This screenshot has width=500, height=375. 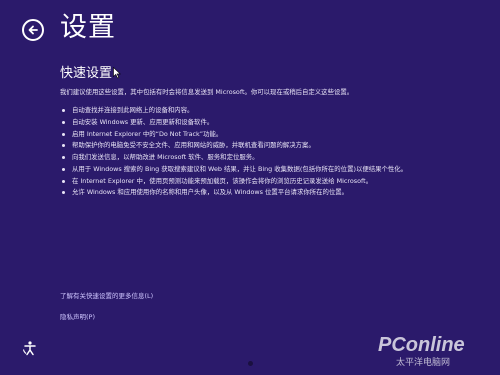 What do you see at coordinates (423, 362) in the screenshot?
I see `svg-text: 太平洋电脑网` at bounding box center [423, 362].